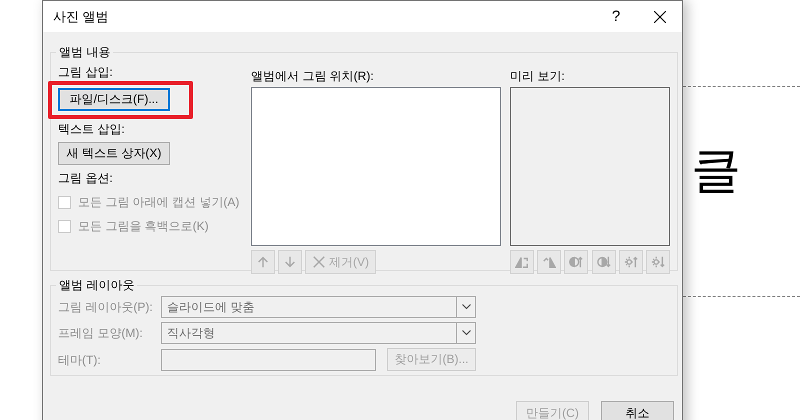 This screenshot has width=800, height=420. What do you see at coordinates (616, 16) in the screenshot?
I see `help-button: ?` at bounding box center [616, 16].